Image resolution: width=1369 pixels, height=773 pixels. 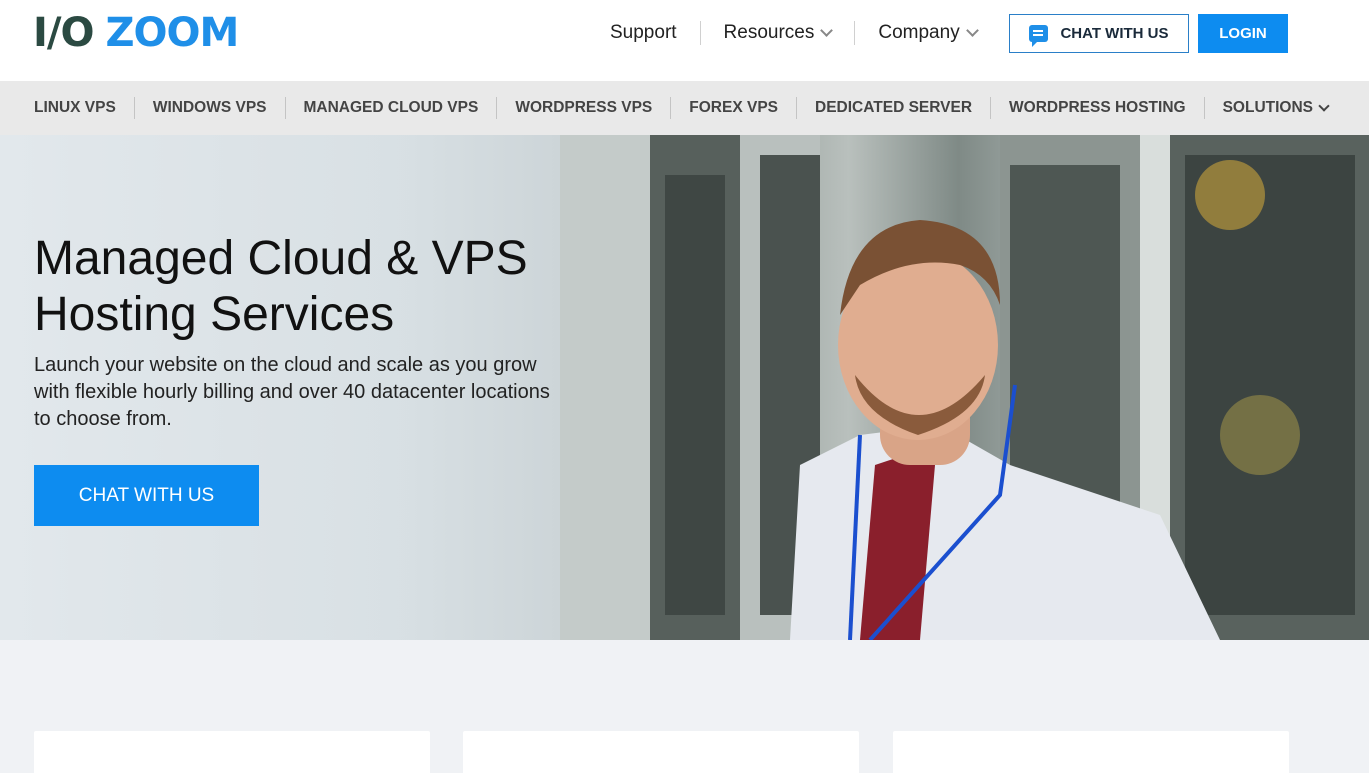 What do you see at coordinates (314, 287) in the screenshot?
I see `hero-title: Managed Cloud & VPS Hosting Services` at bounding box center [314, 287].